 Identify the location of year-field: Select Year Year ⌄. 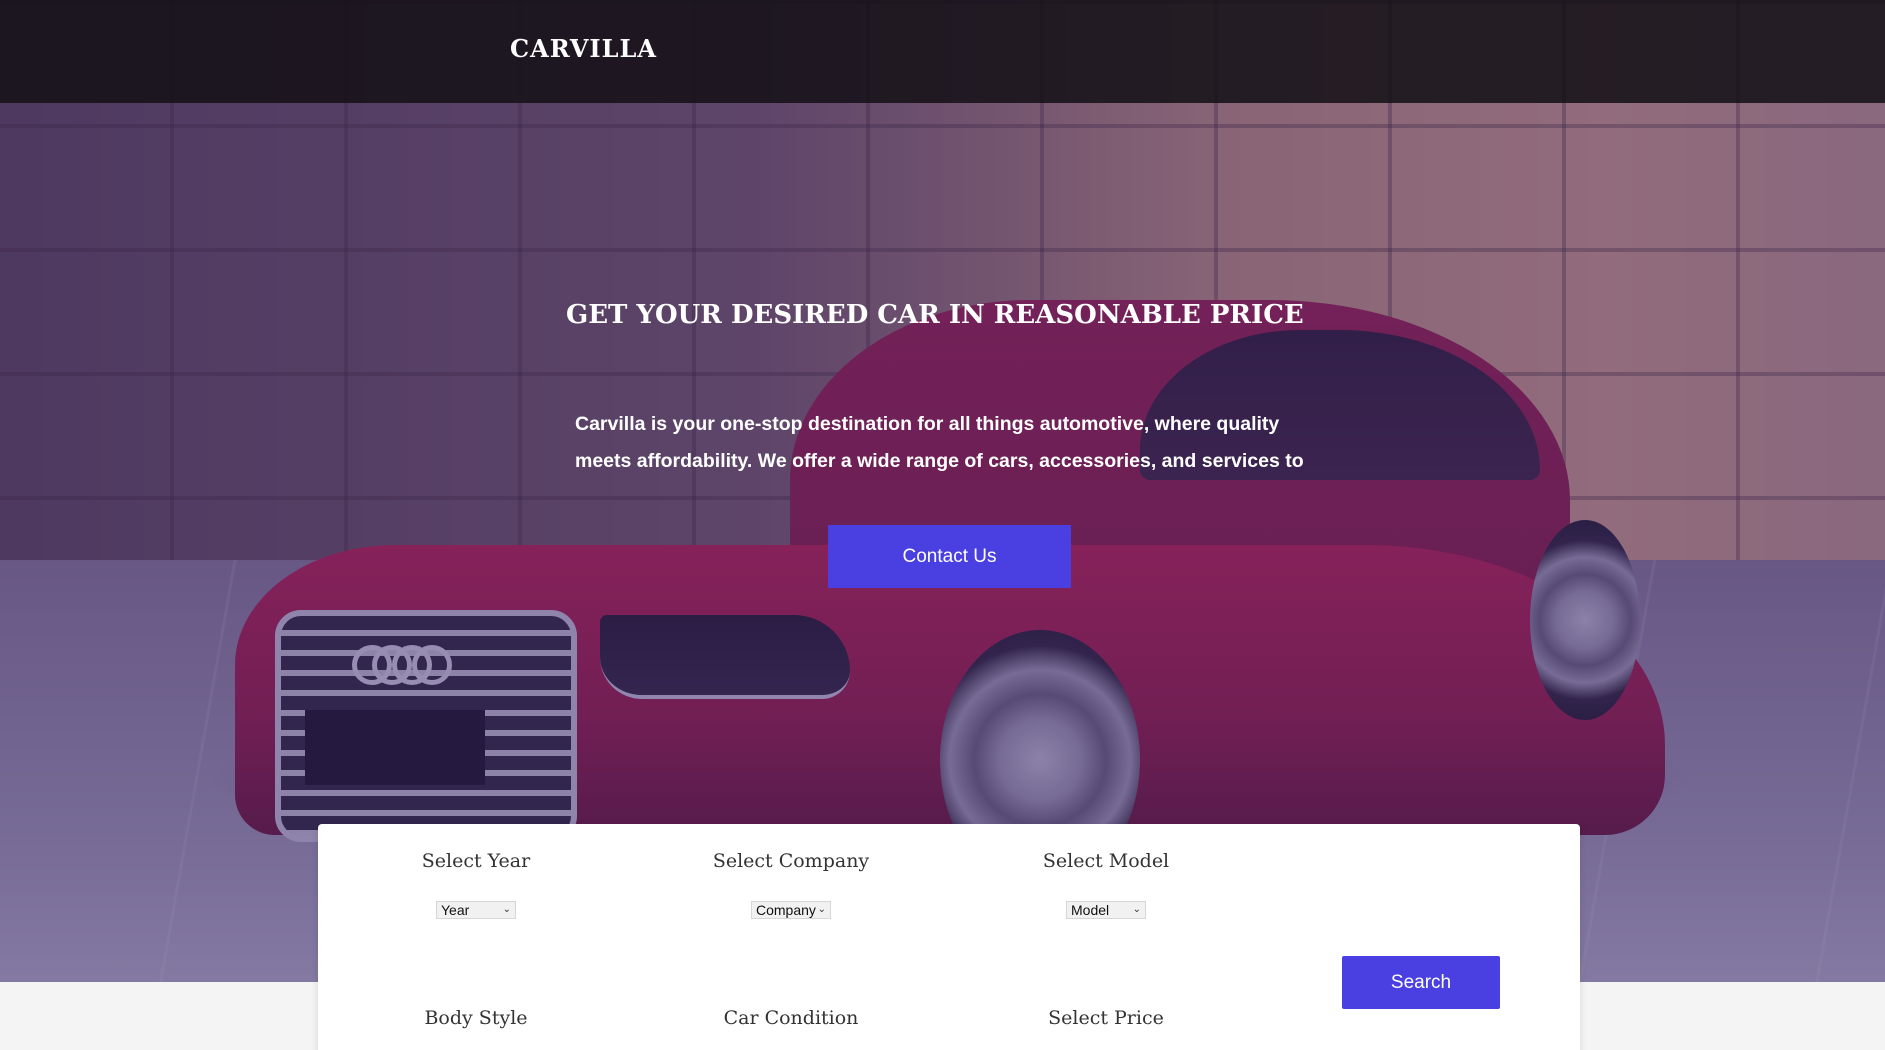
(476, 887).